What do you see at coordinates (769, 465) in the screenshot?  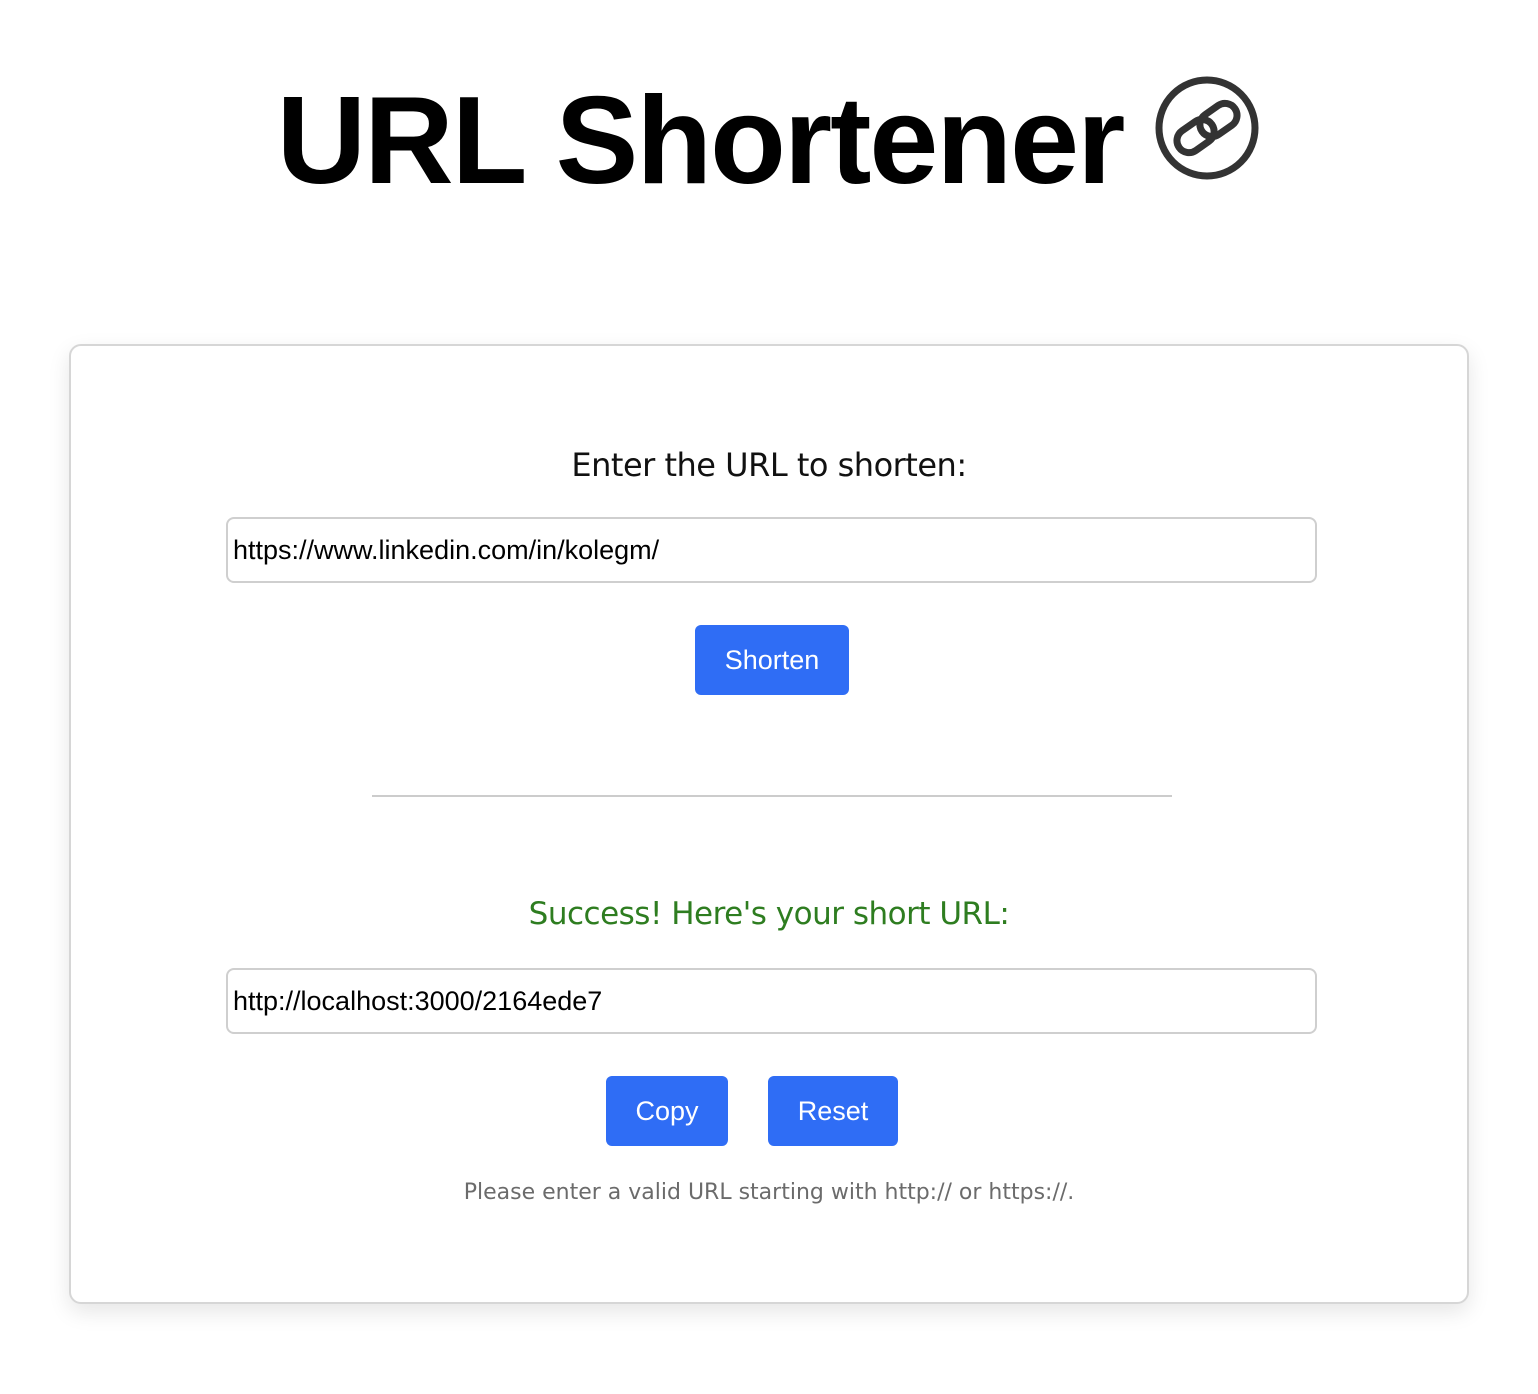 I see `url-prompt-label: Enter the URL to shorten:` at bounding box center [769, 465].